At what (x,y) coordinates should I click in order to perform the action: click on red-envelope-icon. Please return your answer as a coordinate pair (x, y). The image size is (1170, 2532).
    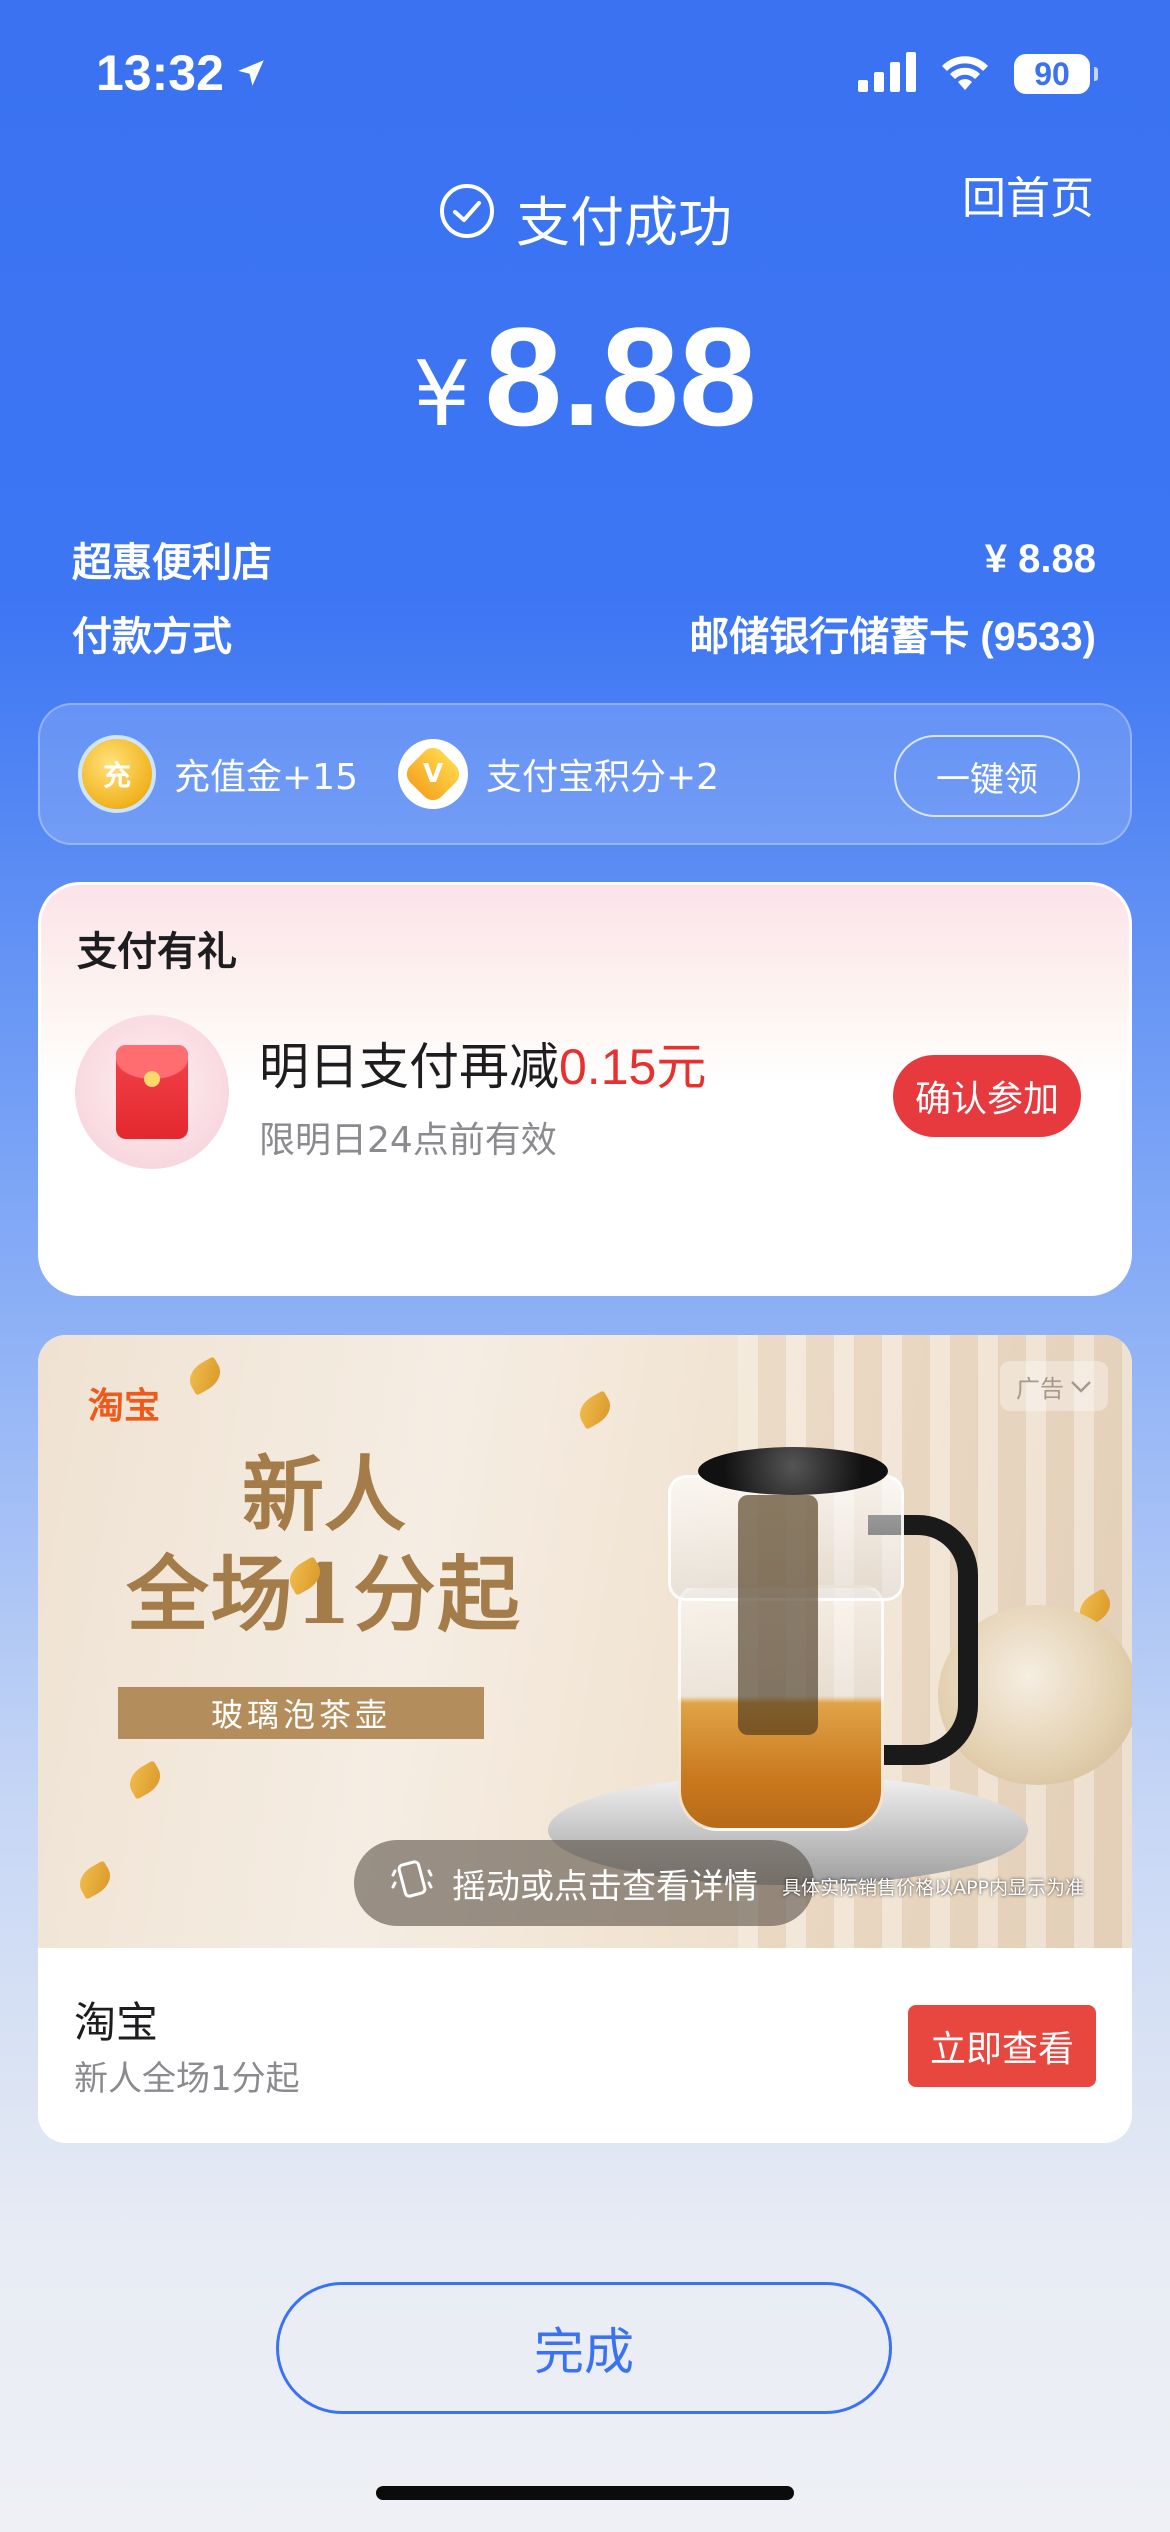
    Looking at the image, I should click on (152, 1092).